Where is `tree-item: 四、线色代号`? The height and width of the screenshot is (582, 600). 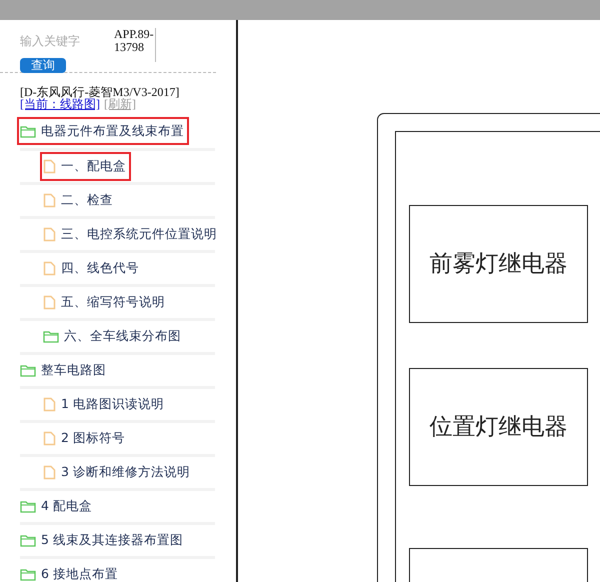
tree-item: 四、线色代号 is located at coordinates (100, 268).